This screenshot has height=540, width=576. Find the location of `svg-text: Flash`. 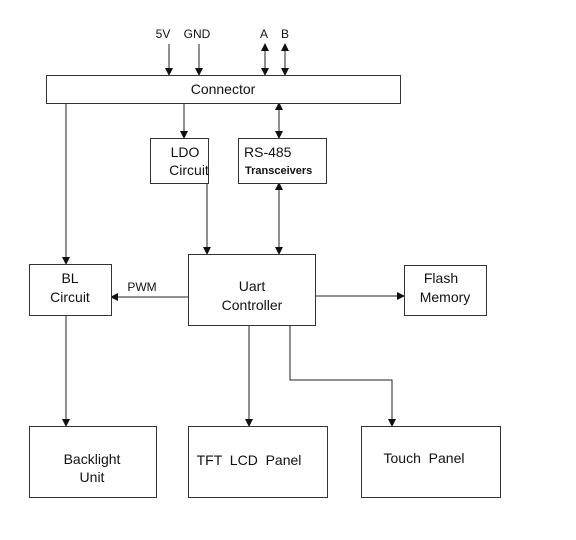

svg-text: Flash is located at coordinates (441, 278).